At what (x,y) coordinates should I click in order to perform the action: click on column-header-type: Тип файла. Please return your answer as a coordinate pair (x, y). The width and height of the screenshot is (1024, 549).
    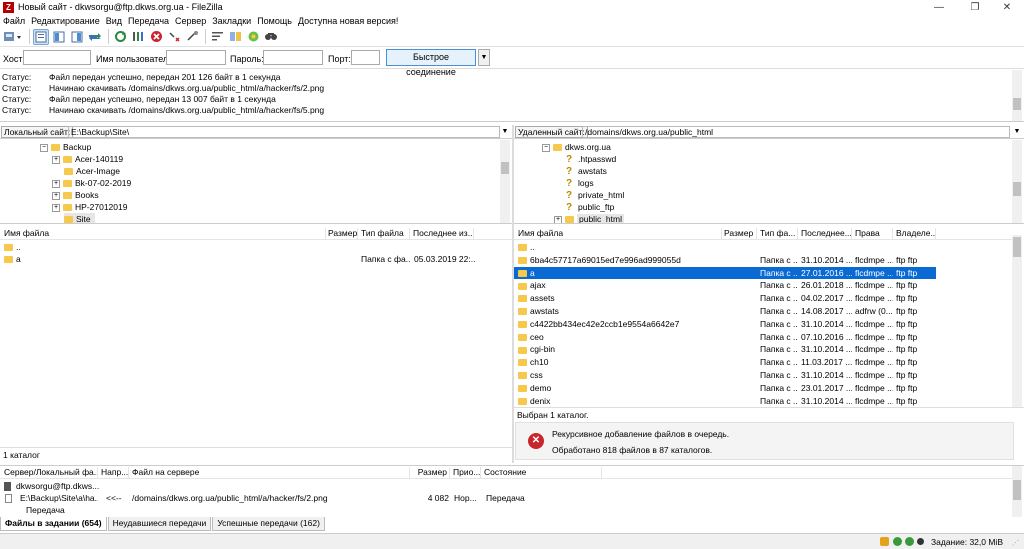
    Looking at the image, I should click on (384, 233).